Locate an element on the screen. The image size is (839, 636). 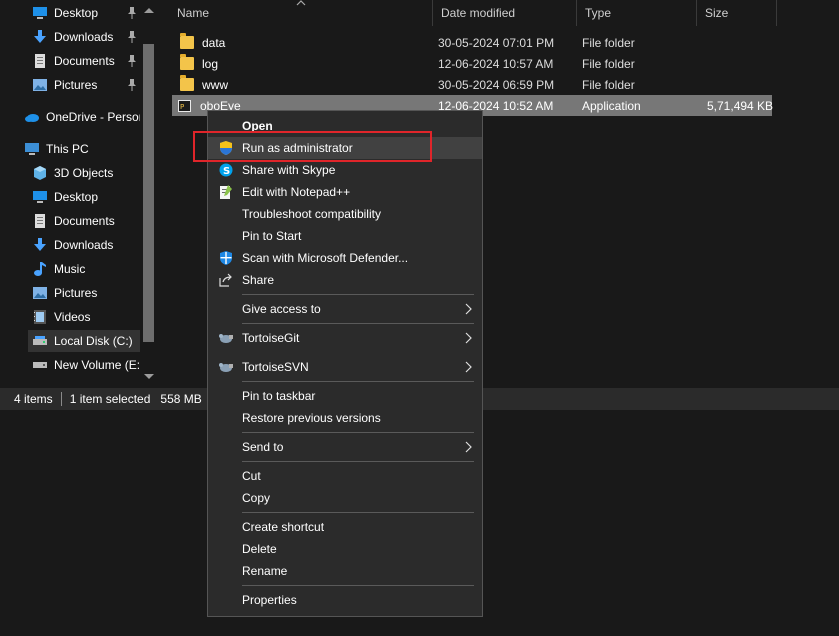
notepad-plus-plus-icon is located at coordinates (226, 192).